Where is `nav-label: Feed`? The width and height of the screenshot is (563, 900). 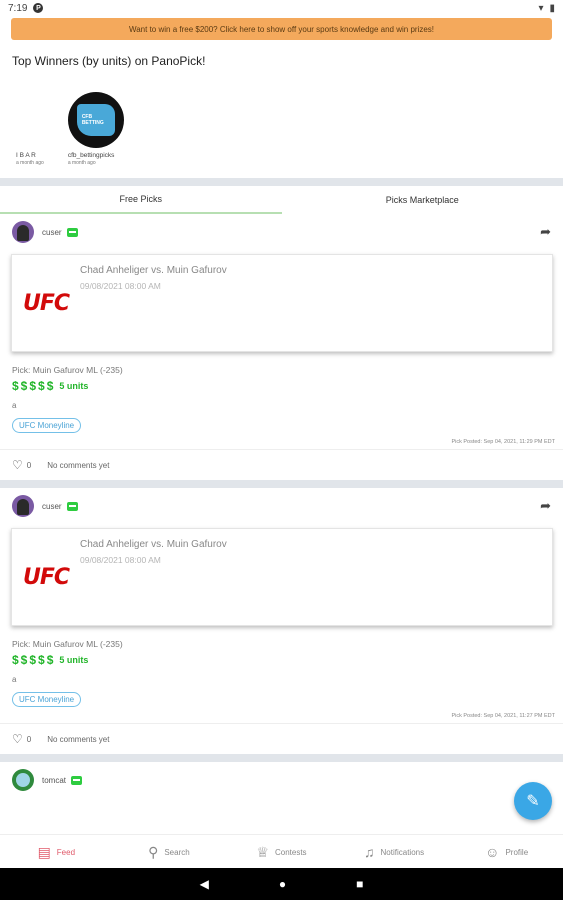
nav-label: Feed is located at coordinates (66, 852).